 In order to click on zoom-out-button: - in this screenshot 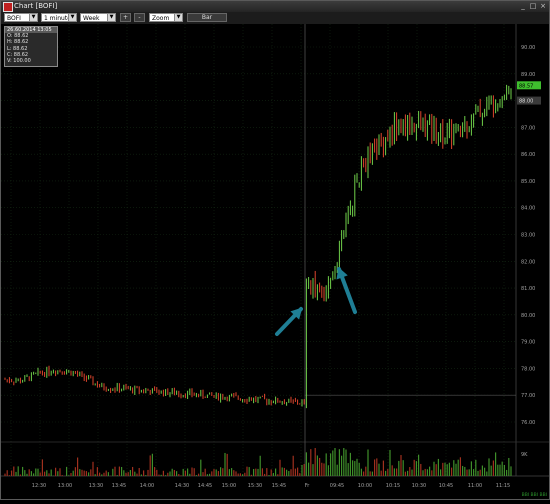, I will do `click(139, 17)`.